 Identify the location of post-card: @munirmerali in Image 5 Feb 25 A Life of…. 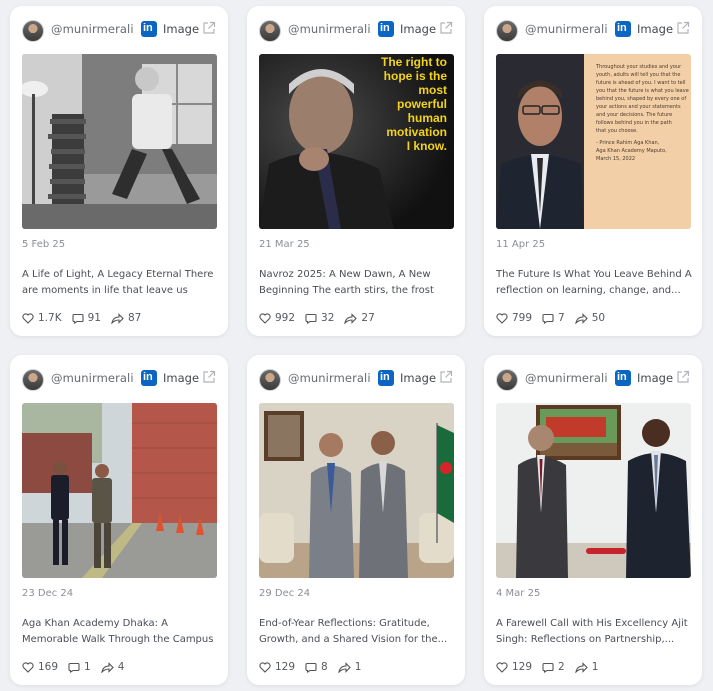
(119, 171).